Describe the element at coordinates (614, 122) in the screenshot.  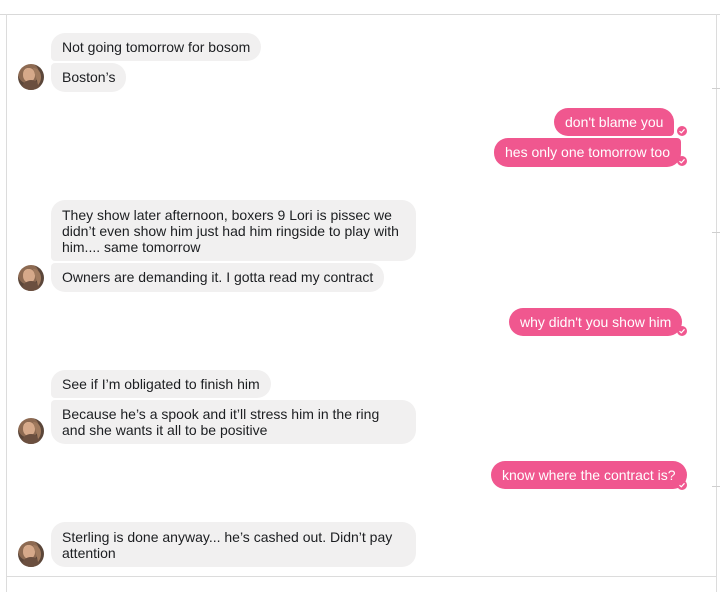
I see `outgoing-message: don't blame you` at that location.